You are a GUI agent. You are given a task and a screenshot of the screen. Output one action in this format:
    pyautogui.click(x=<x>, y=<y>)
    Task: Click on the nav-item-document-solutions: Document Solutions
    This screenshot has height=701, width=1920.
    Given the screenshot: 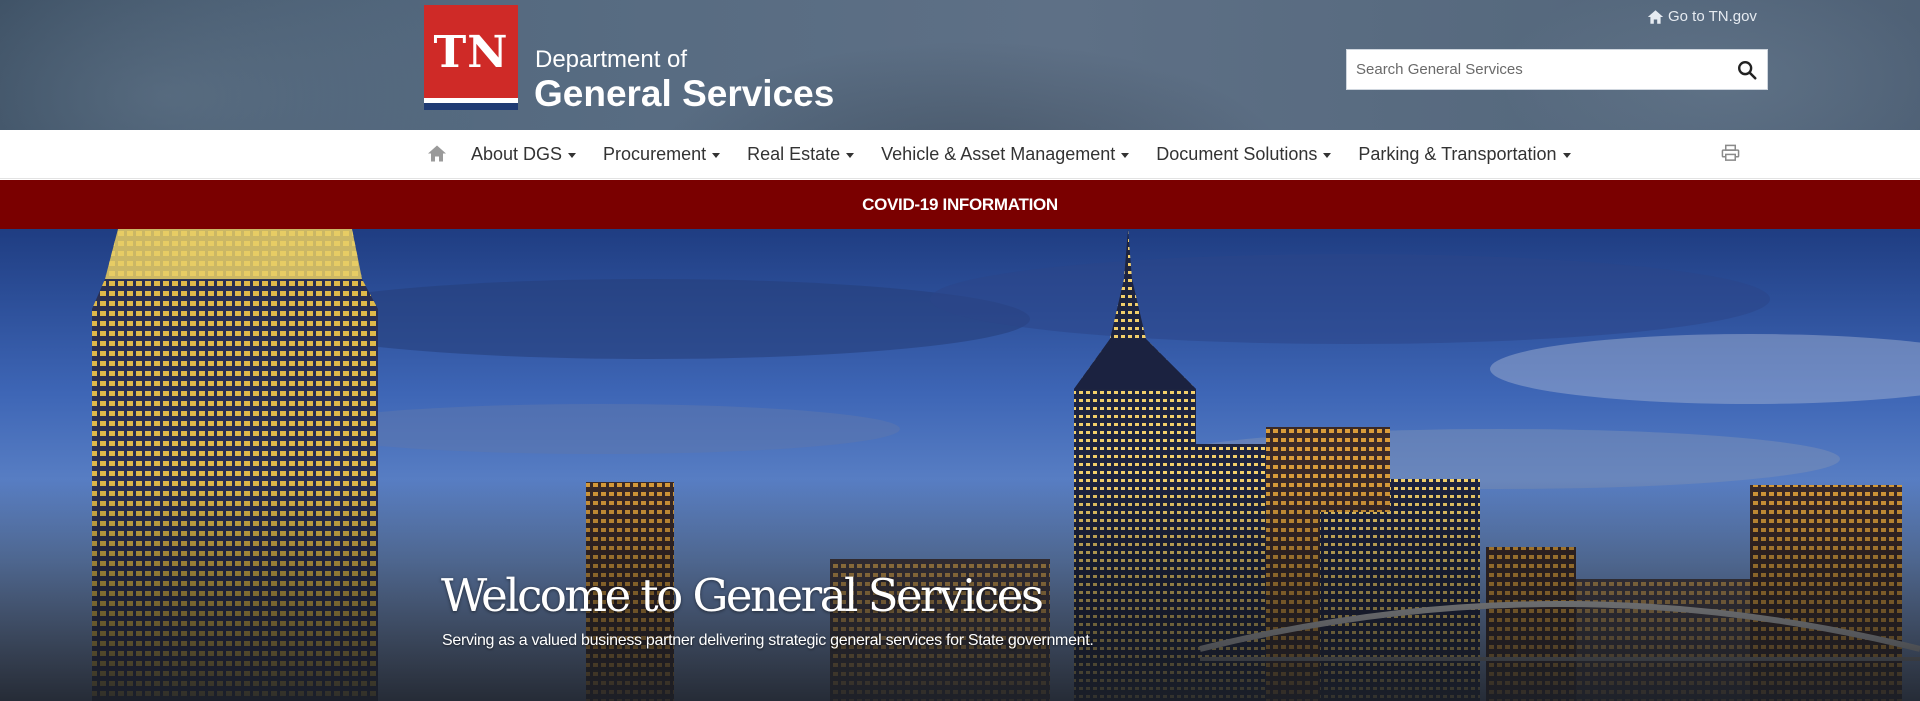 What is the action you would take?
    pyautogui.click(x=1244, y=154)
    